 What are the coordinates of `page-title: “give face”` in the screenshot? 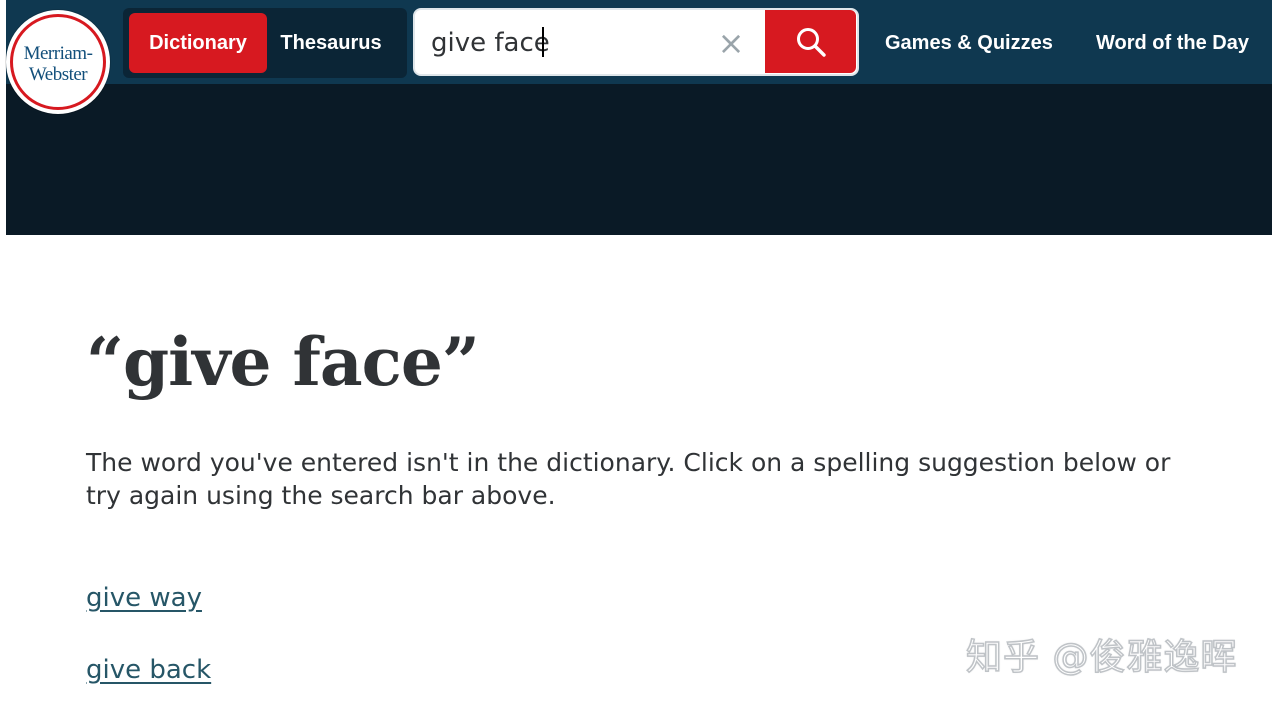 It's located at (283, 362).